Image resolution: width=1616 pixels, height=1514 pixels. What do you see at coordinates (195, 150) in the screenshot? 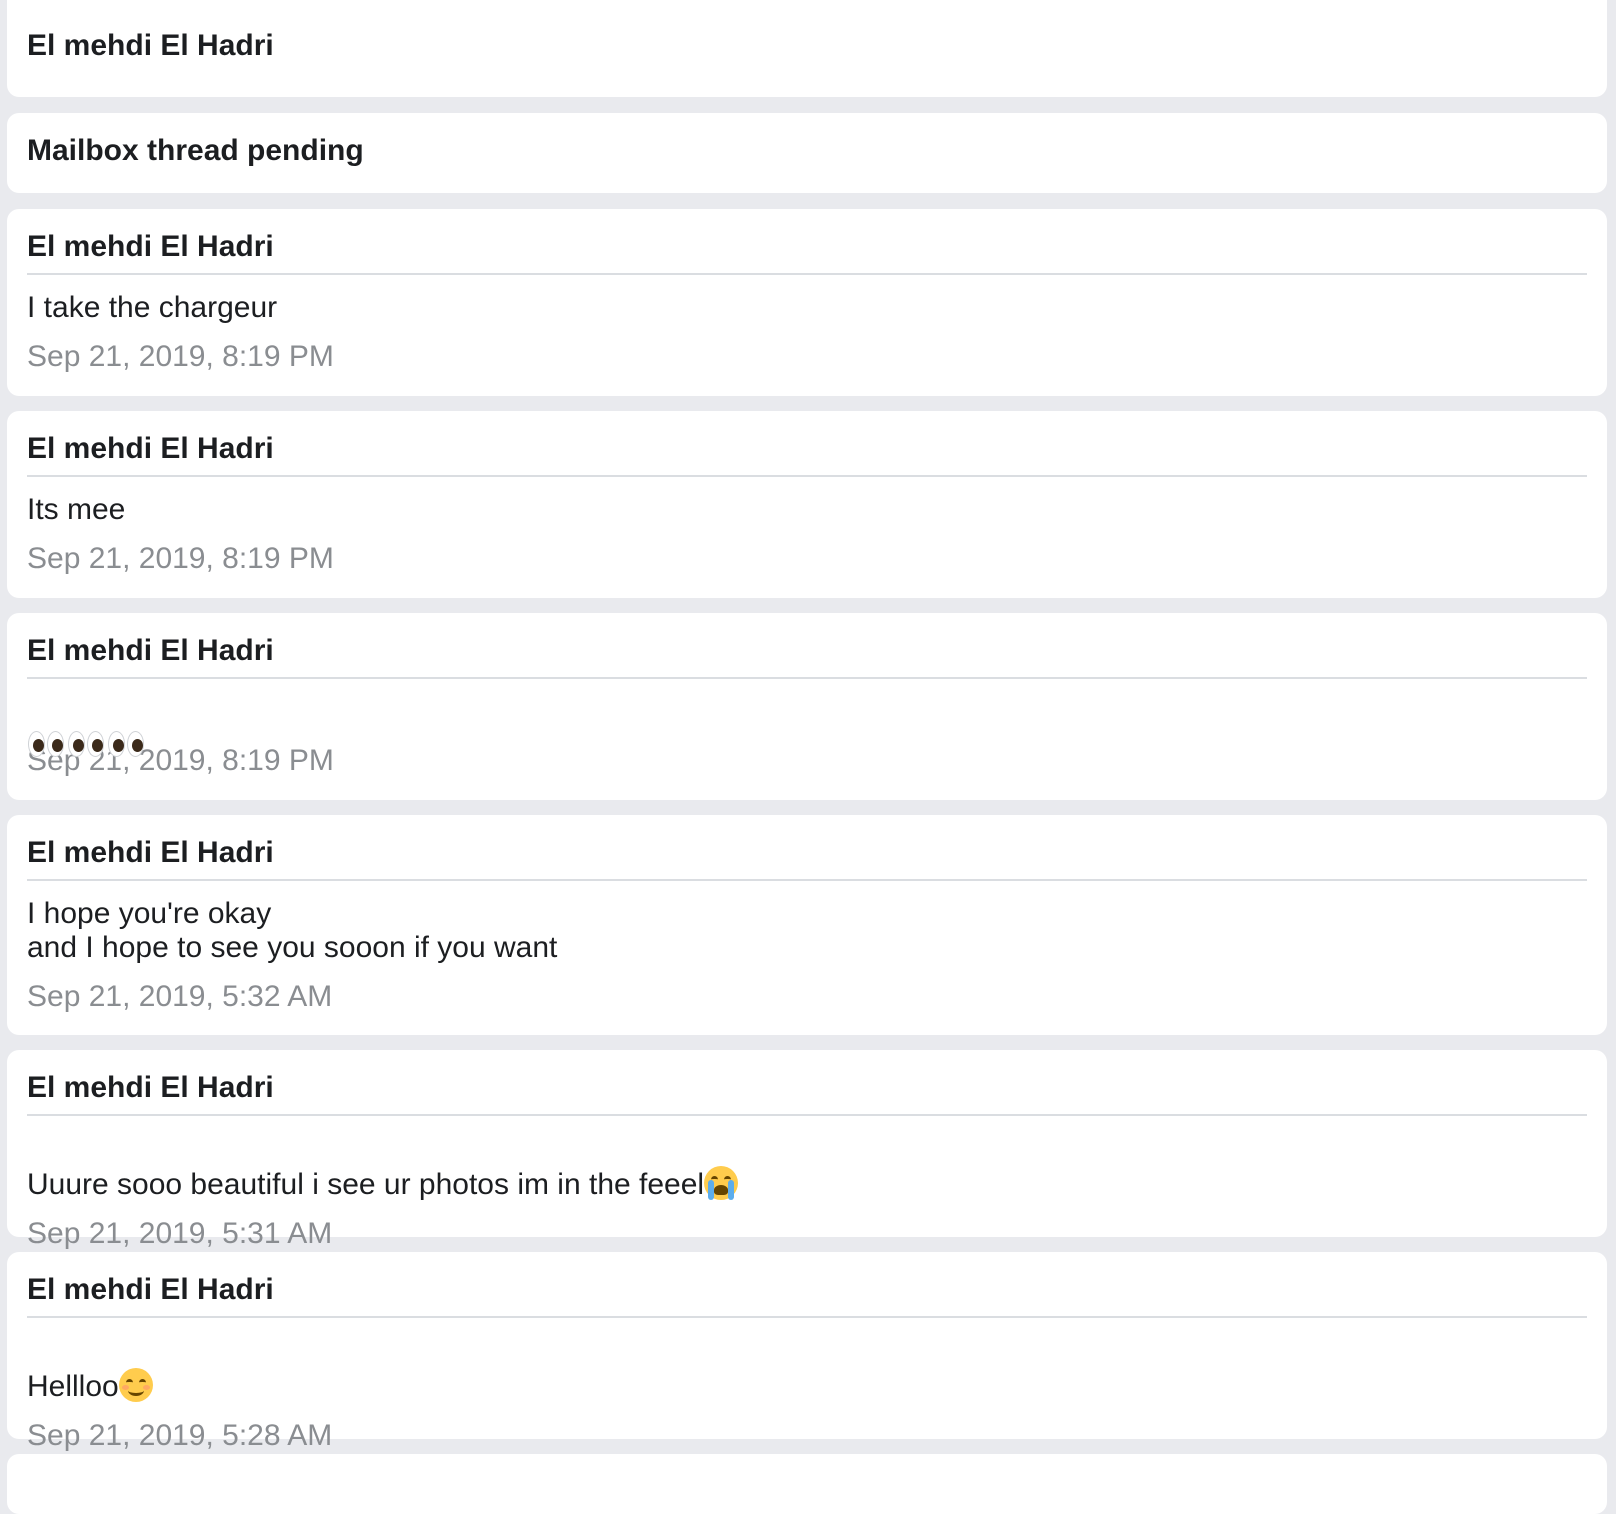
I see `thread-status-label: Mailbox thread pending` at bounding box center [195, 150].